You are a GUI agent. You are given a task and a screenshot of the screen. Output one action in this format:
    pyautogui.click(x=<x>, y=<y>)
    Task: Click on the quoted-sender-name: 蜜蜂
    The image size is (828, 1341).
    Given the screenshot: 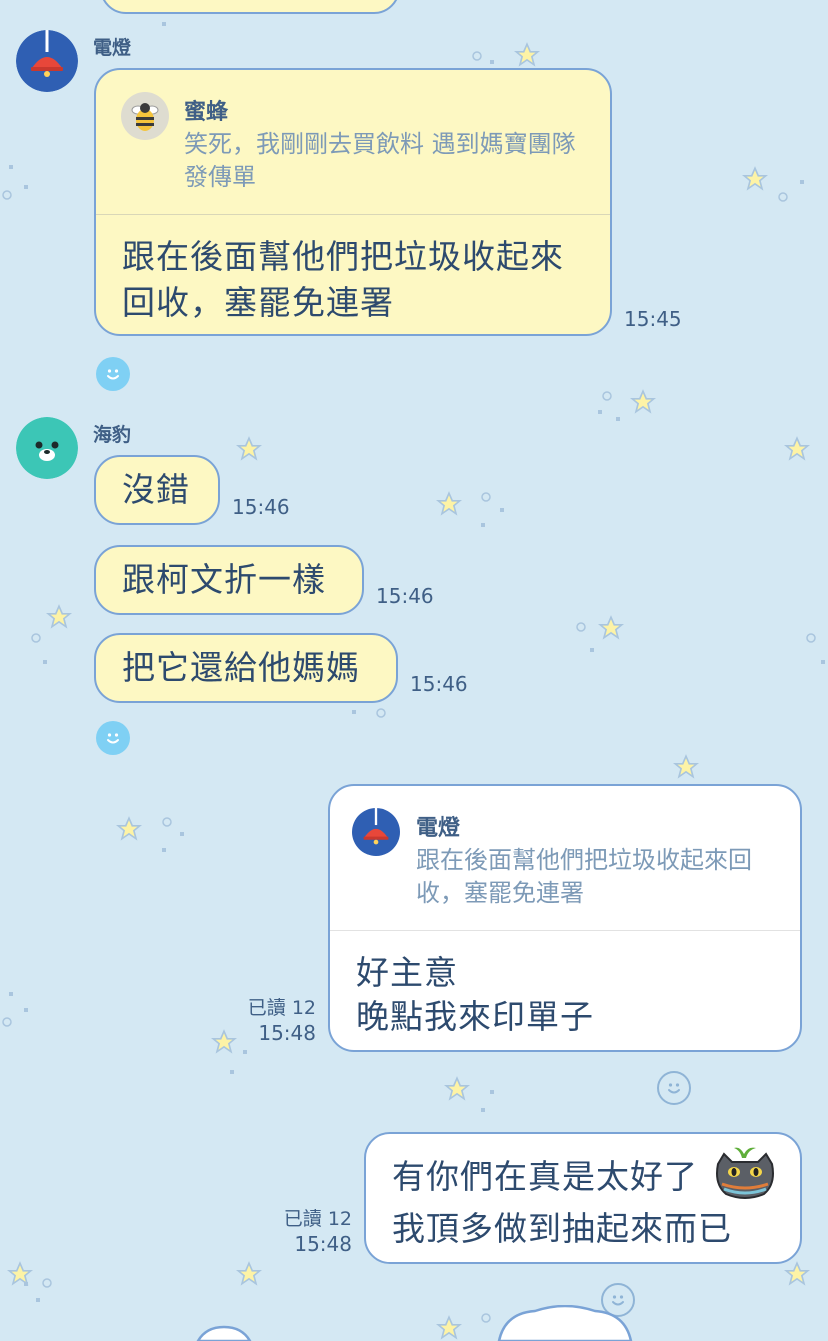 What is the action you would take?
    pyautogui.click(x=206, y=112)
    